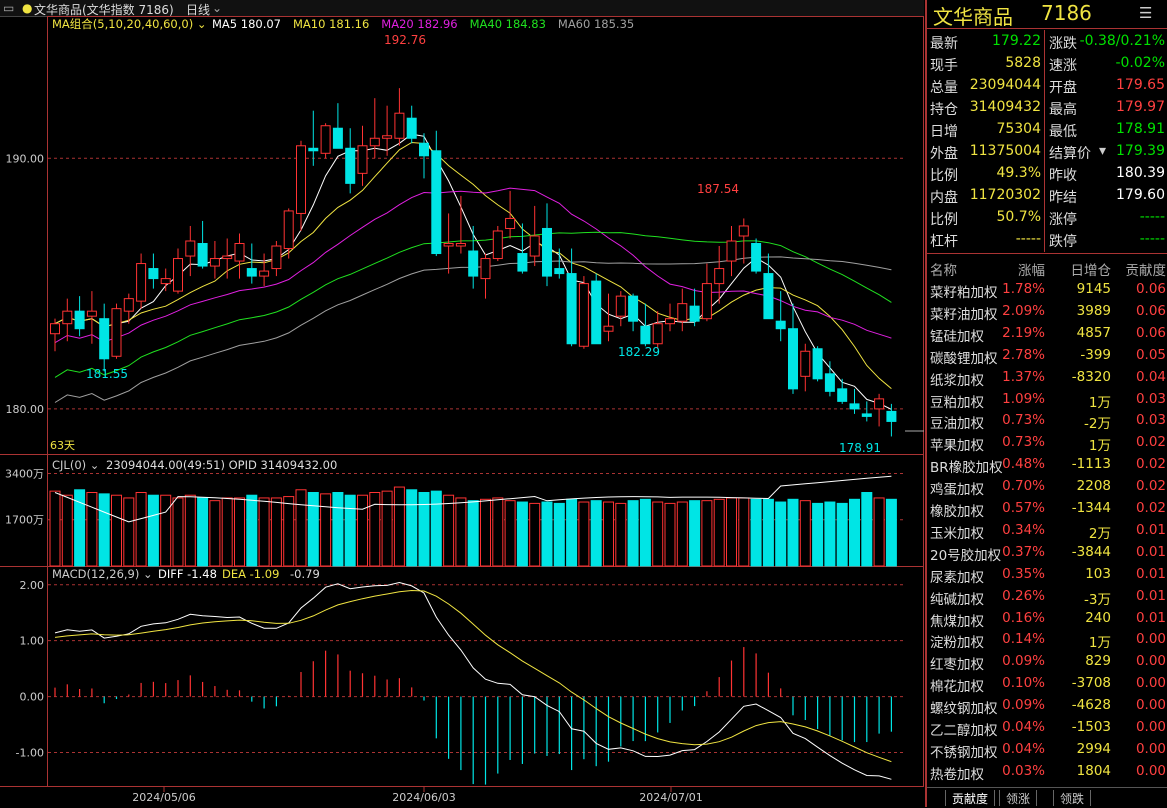 The width and height of the screenshot is (1167, 808). Describe the element at coordinates (1047, 639) in the screenshot. I see `table-row: 淀粉加权 0.14% 1万 0.00` at that location.